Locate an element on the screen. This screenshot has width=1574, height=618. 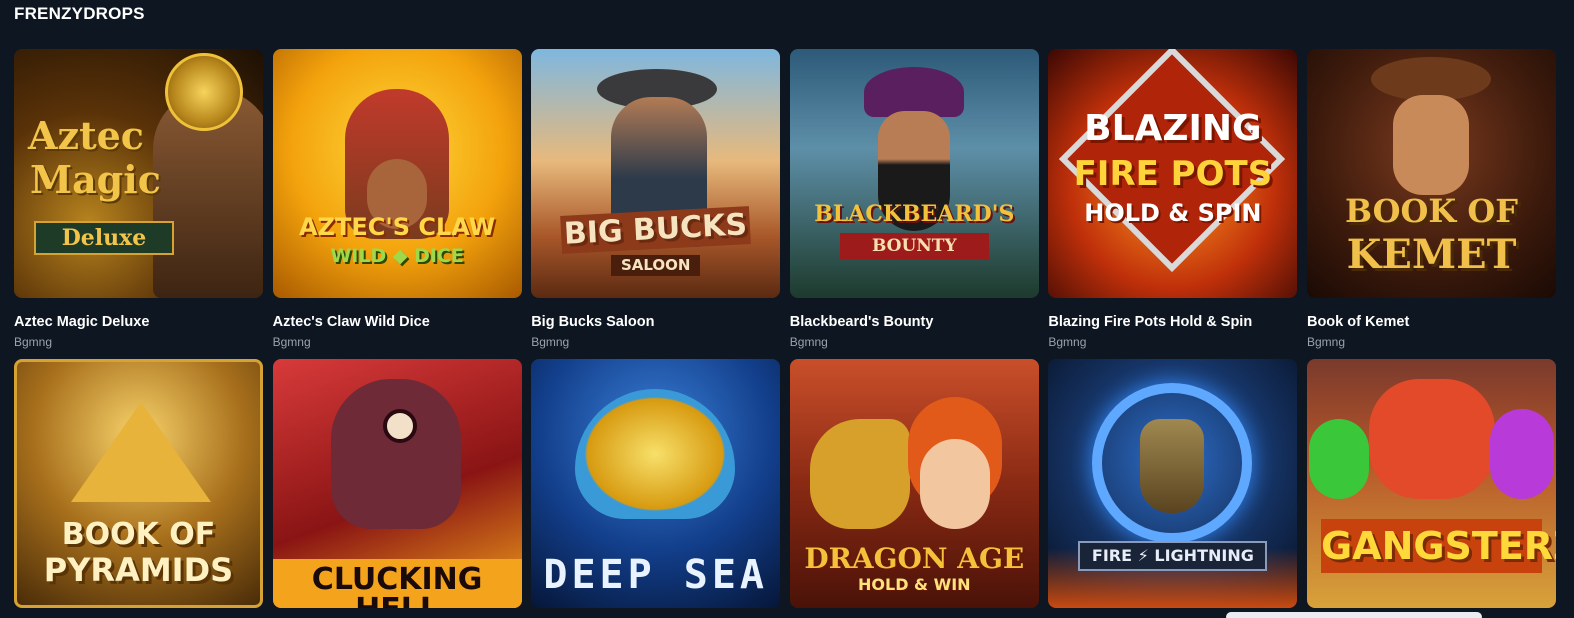
game-card: DEEP SEA is located at coordinates (656, 483).